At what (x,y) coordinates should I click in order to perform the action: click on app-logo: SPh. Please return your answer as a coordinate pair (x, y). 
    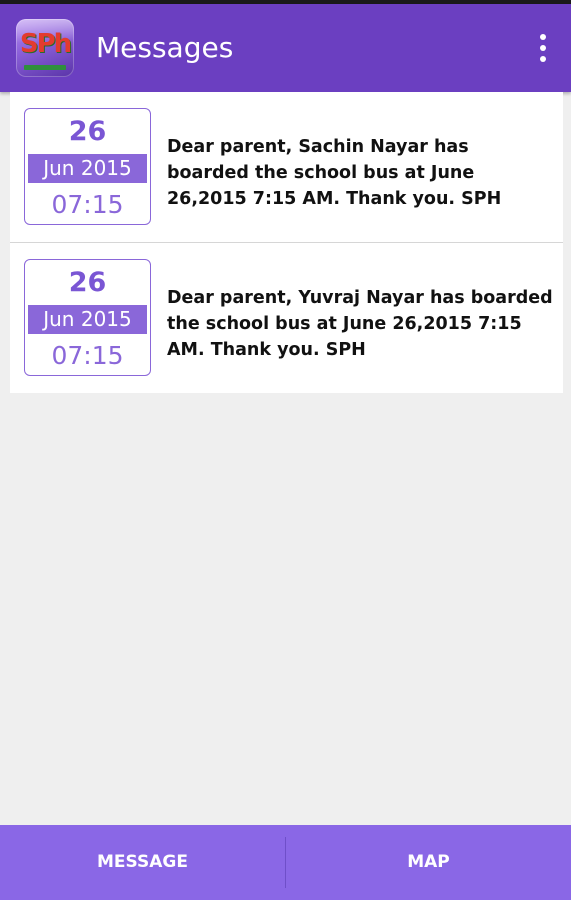
    Looking at the image, I should click on (45, 48).